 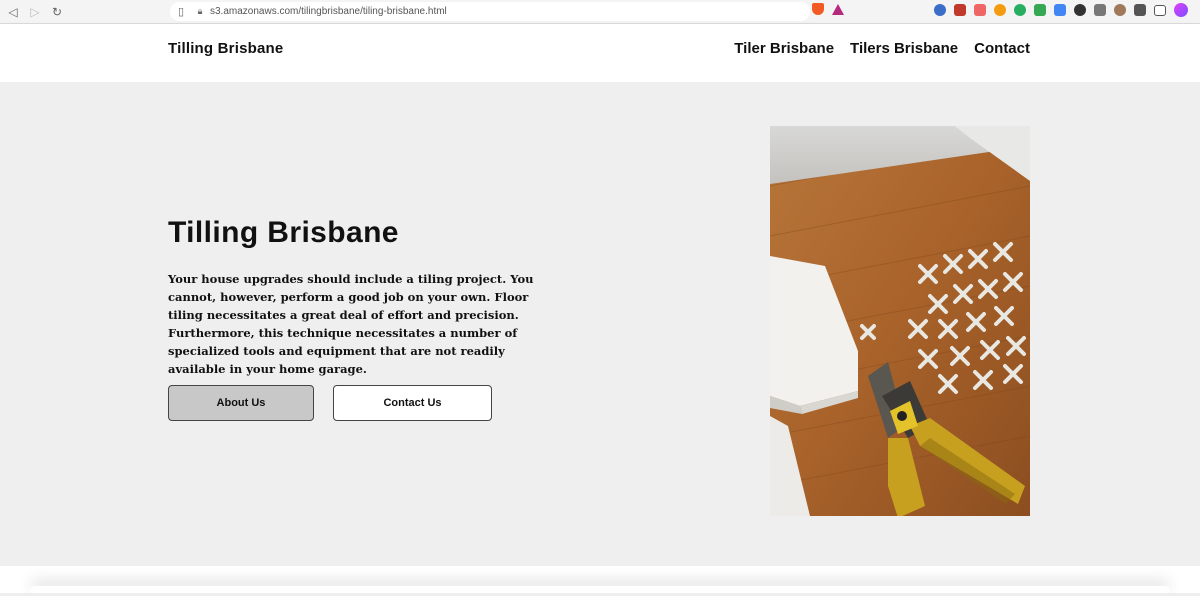 I want to click on back-icon: ◁, so click(x=13, y=12).